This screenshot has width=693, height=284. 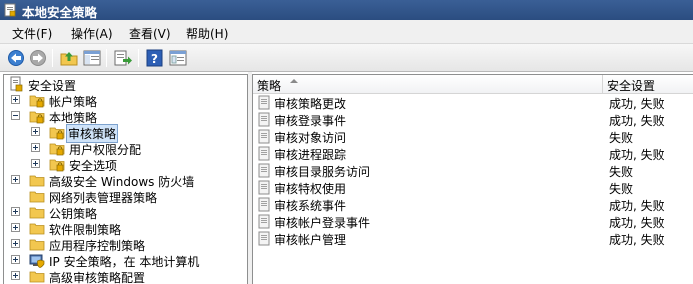 What do you see at coordinates (38, 58) in the screenshot?
I see `forward-icon` at bounding box center [38, 58].